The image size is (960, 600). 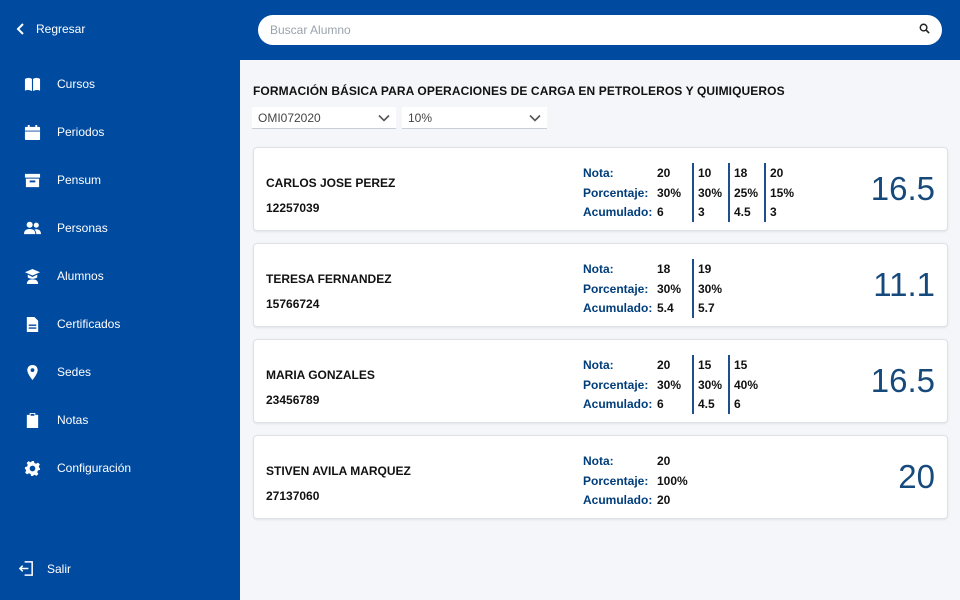 I want to click on grade-nota: 19, so click(x=705, y=269).